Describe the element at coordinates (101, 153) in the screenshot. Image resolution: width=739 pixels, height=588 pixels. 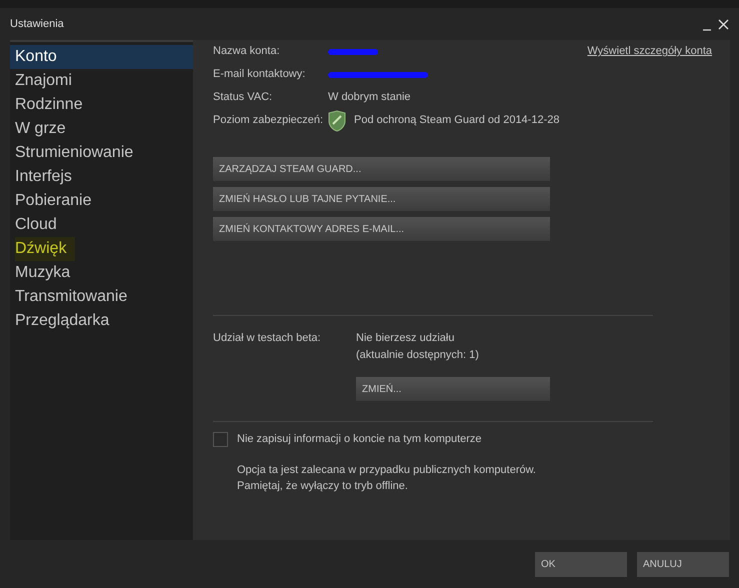
I see `sidebar-item: Strumieniowanie` at that location.